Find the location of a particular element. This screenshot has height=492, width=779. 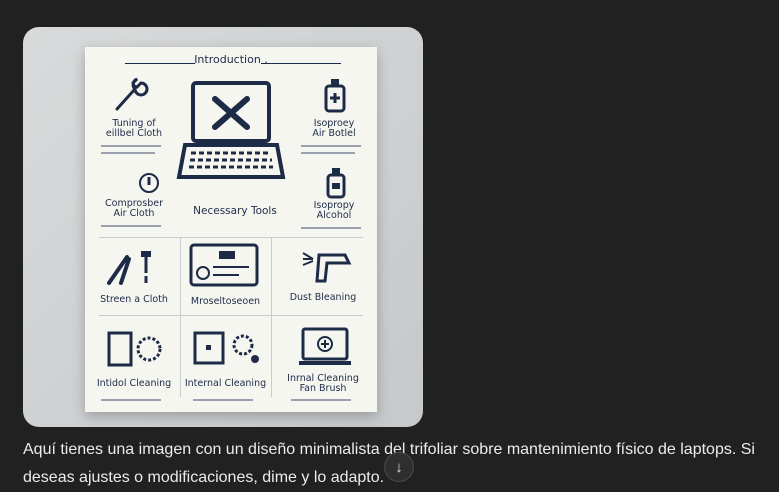

cloth-icon is located at coordinates (149, 183).